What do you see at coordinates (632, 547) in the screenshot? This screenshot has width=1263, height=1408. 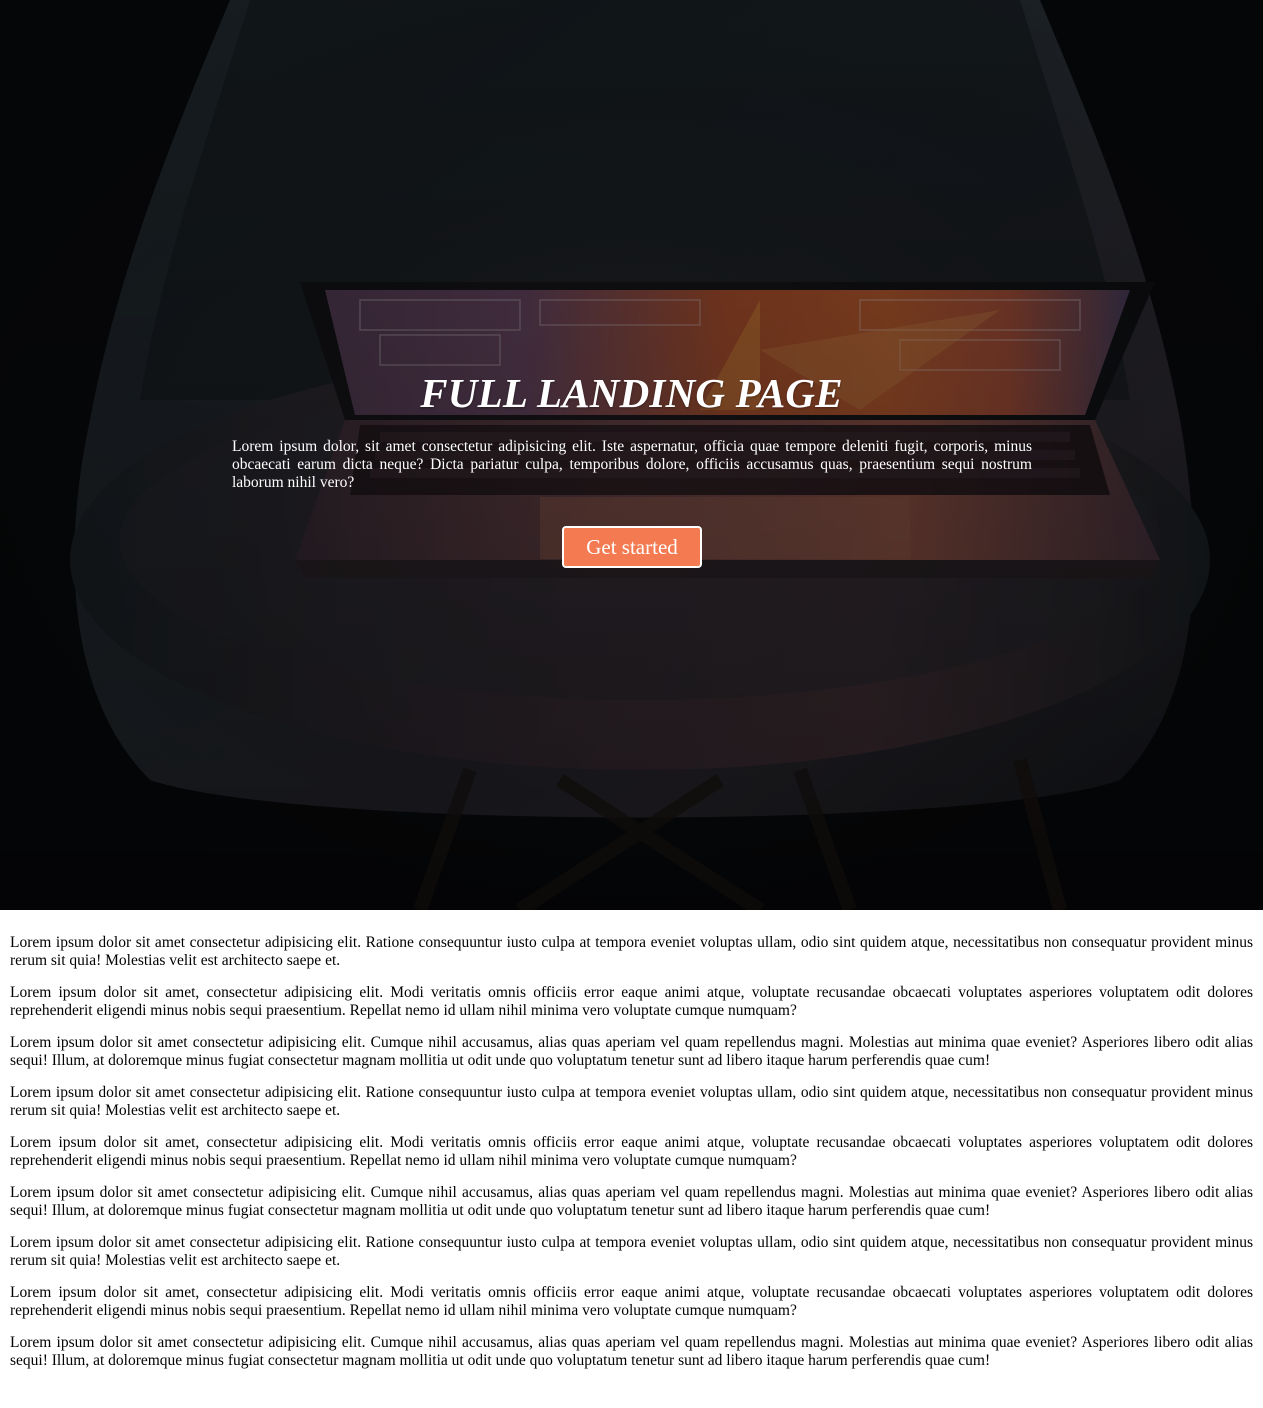 I see `get-started-button: Get started` at bounding box center [632, 547].